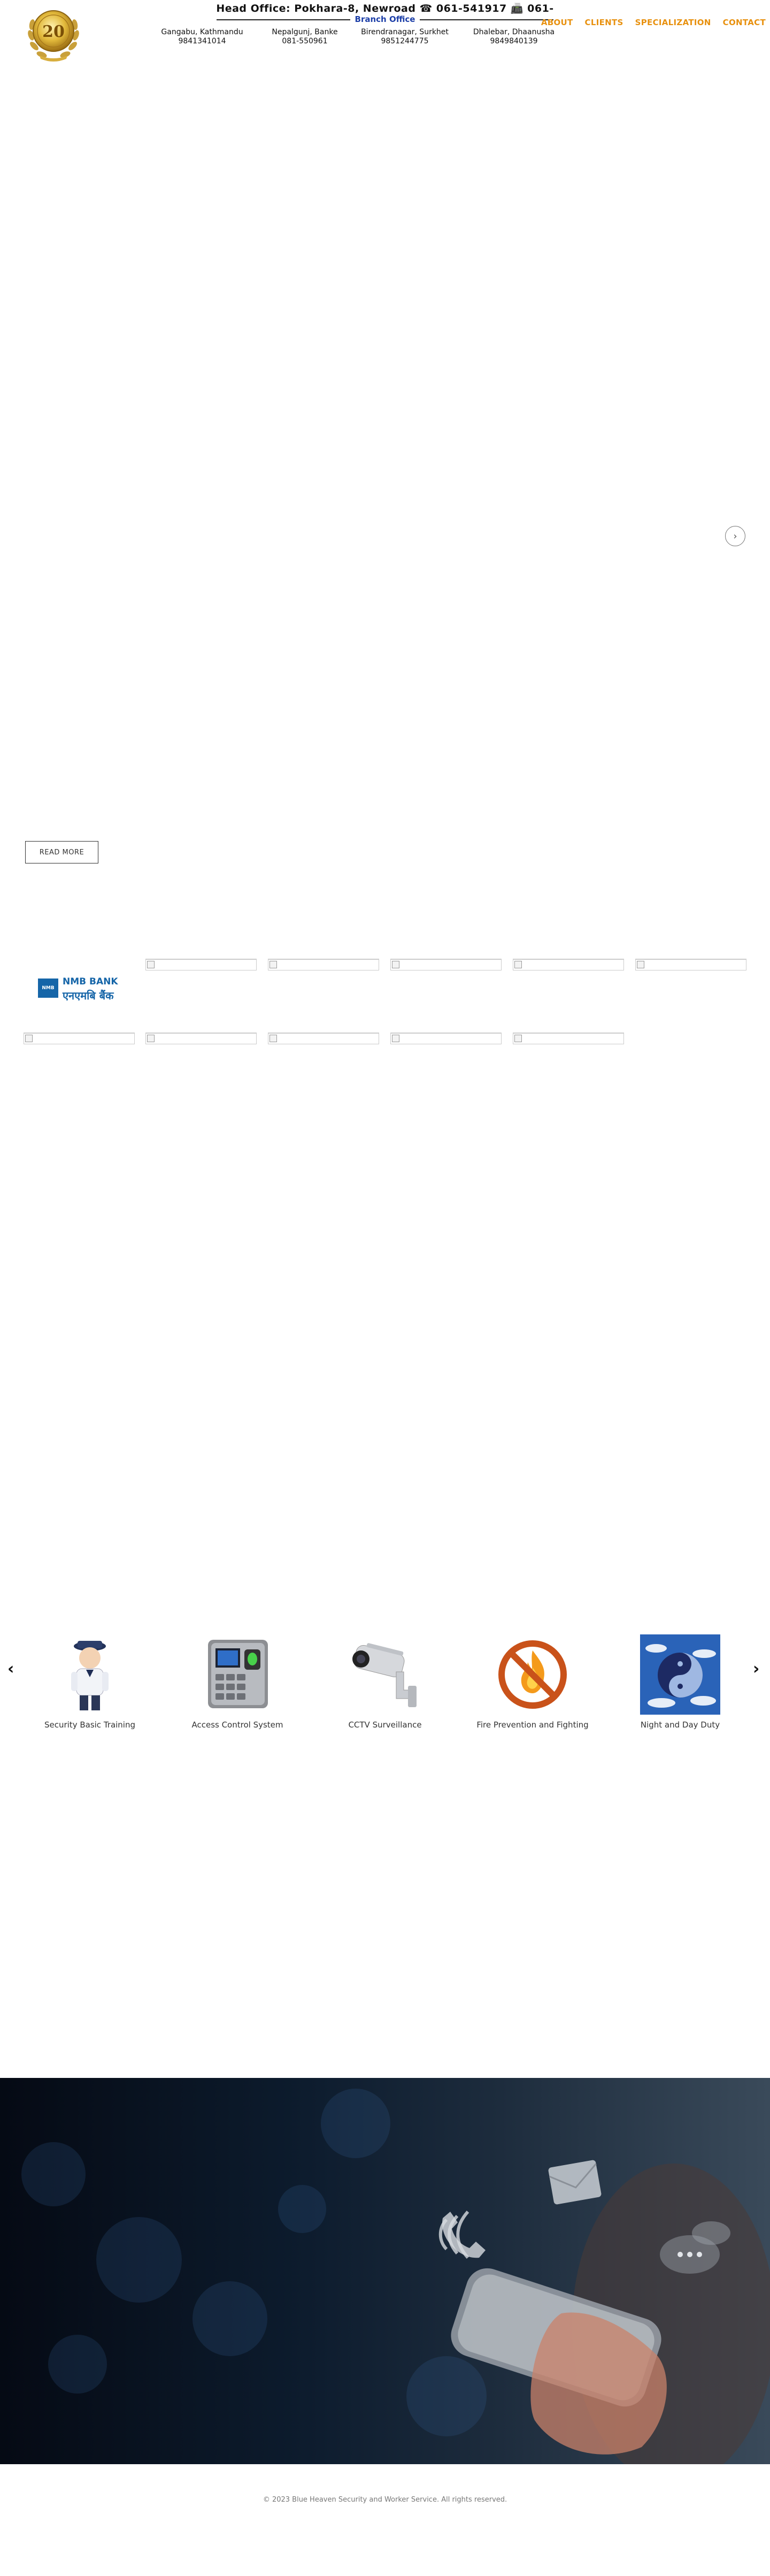 Image resolution: width=770 pixels, height=2576 pixels. What do you see at coordinates (514, 41) in the screenshot?
I see `branch-phone: 9849840139` at bounding box center [514, 41].